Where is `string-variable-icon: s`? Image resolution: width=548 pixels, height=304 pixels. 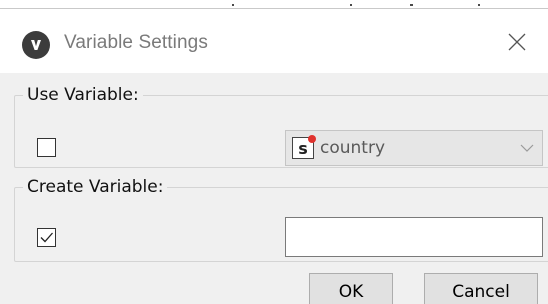 string-variable-icon: s is located at coordinates (304, 147).